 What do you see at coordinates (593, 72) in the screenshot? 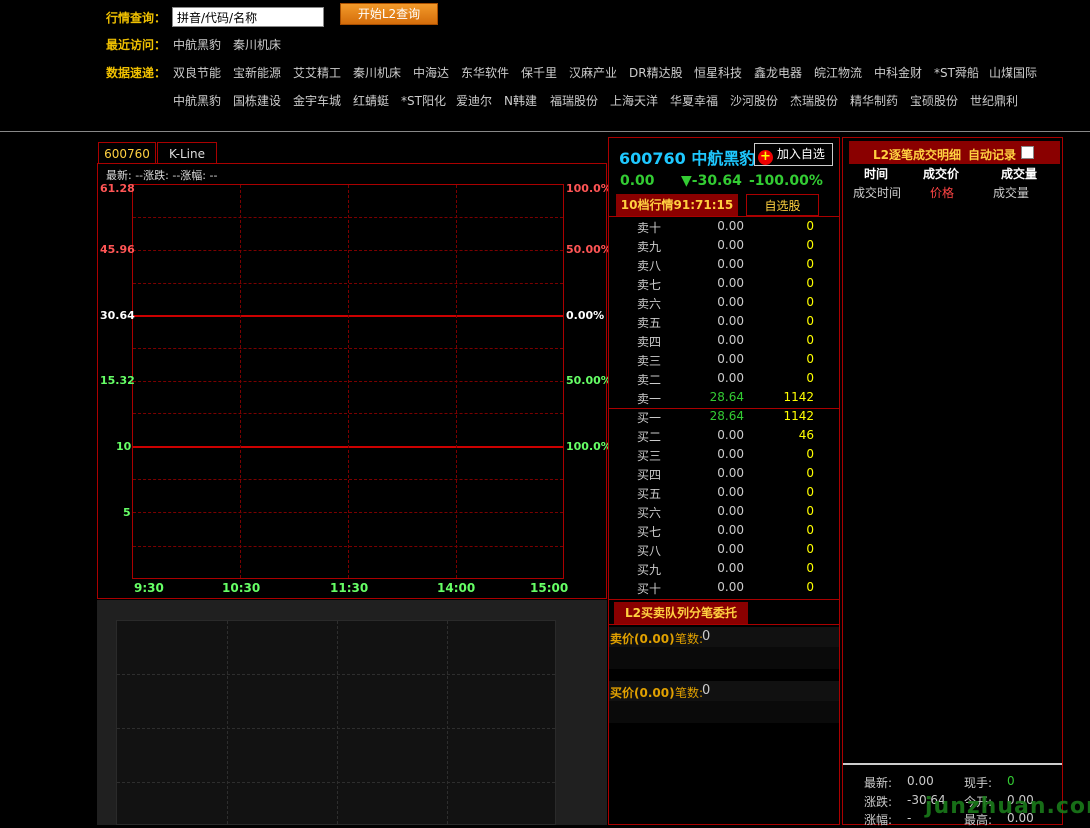
I see `quick-link: 汉麻产业` at bounding box center [593, 72].